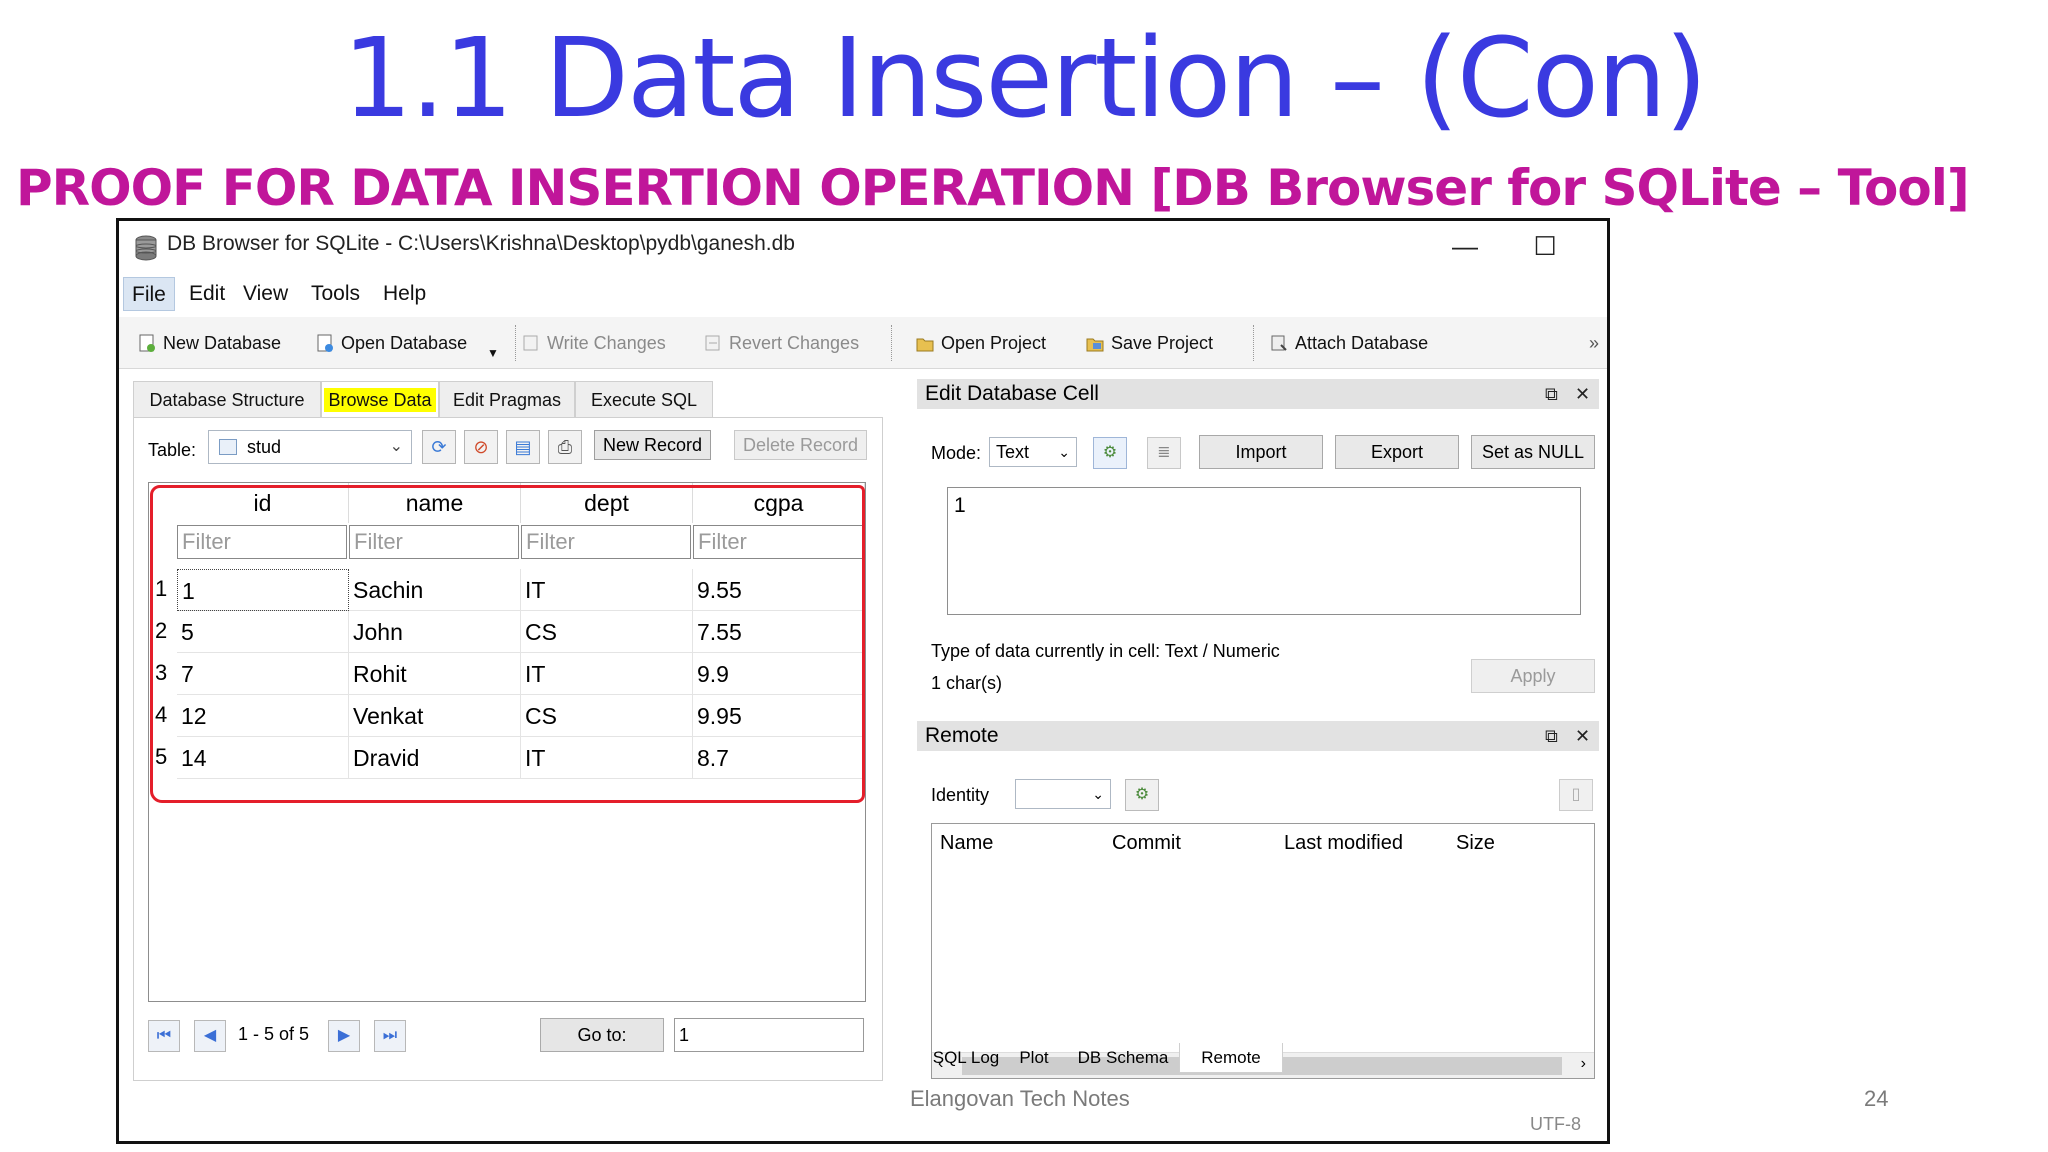 Image resolution: width=2048 pixels, height=1152 pixels. What do you see at coordinates (164, 589) in the screenshot?
I see `row-number: 1` at bounding box center [164, 589].